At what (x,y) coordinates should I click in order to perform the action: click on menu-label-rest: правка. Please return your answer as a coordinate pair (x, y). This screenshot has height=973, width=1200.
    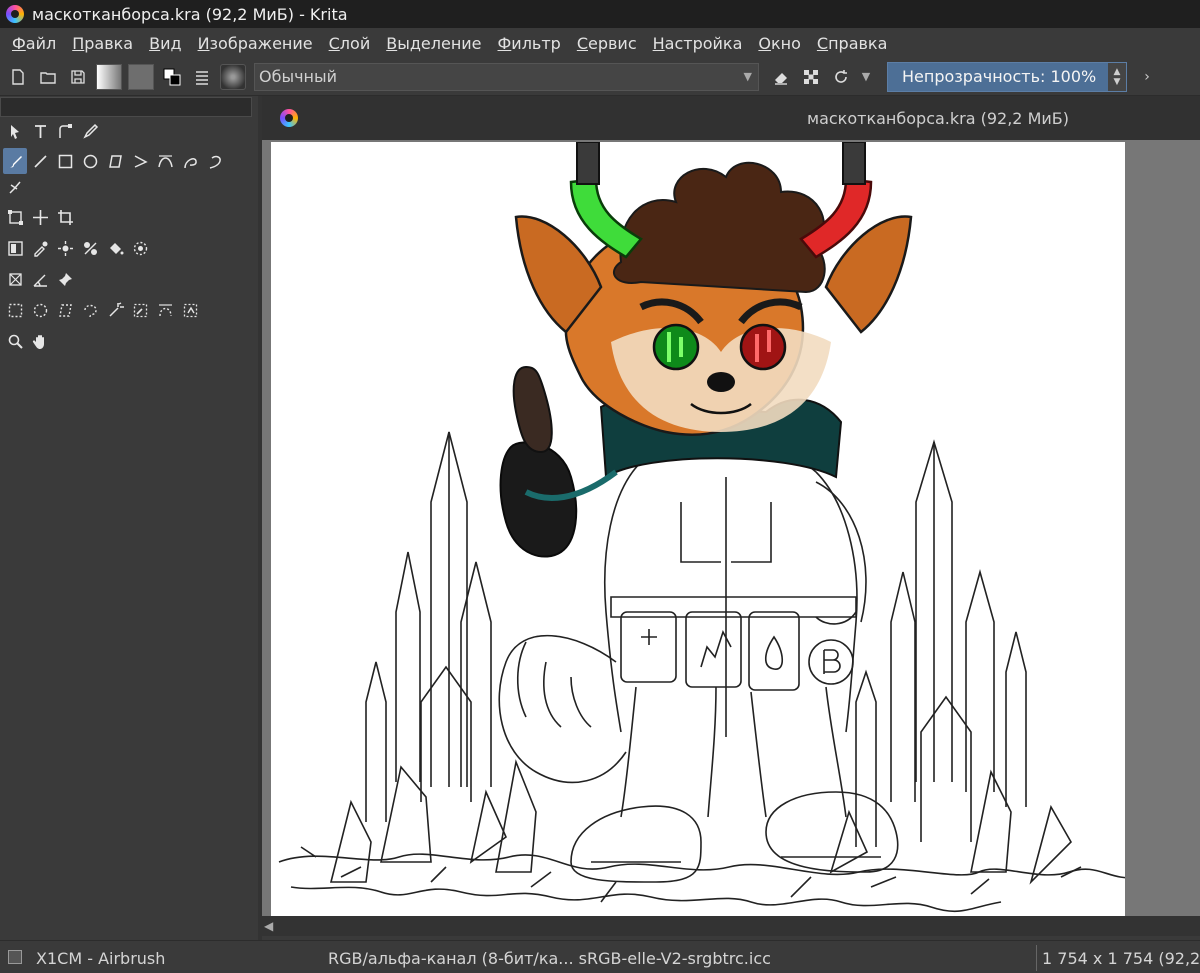
    Looking at the image, I should click on (857, 43).